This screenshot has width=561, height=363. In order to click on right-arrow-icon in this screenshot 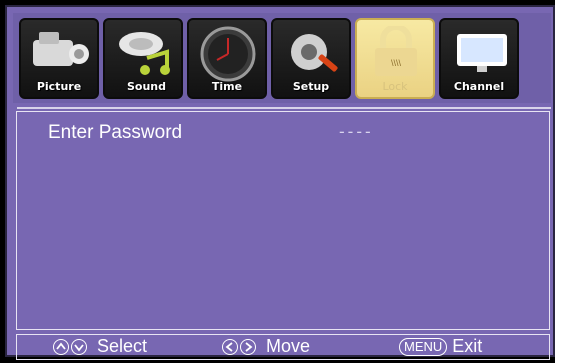, I will do `click(248, 346)`.